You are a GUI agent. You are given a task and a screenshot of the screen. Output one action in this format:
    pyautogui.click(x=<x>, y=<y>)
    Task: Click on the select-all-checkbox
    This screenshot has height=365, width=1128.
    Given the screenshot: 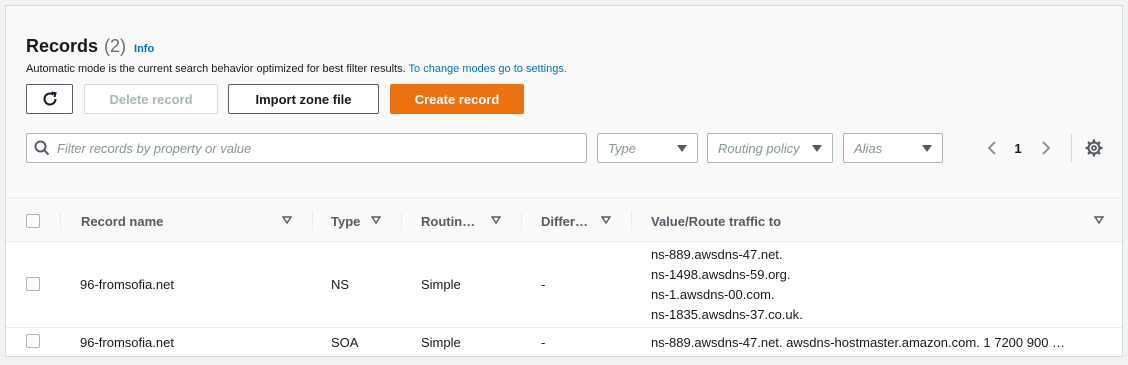 What is the action you would take?
    pyautogui.click(x=33, y=221)
    